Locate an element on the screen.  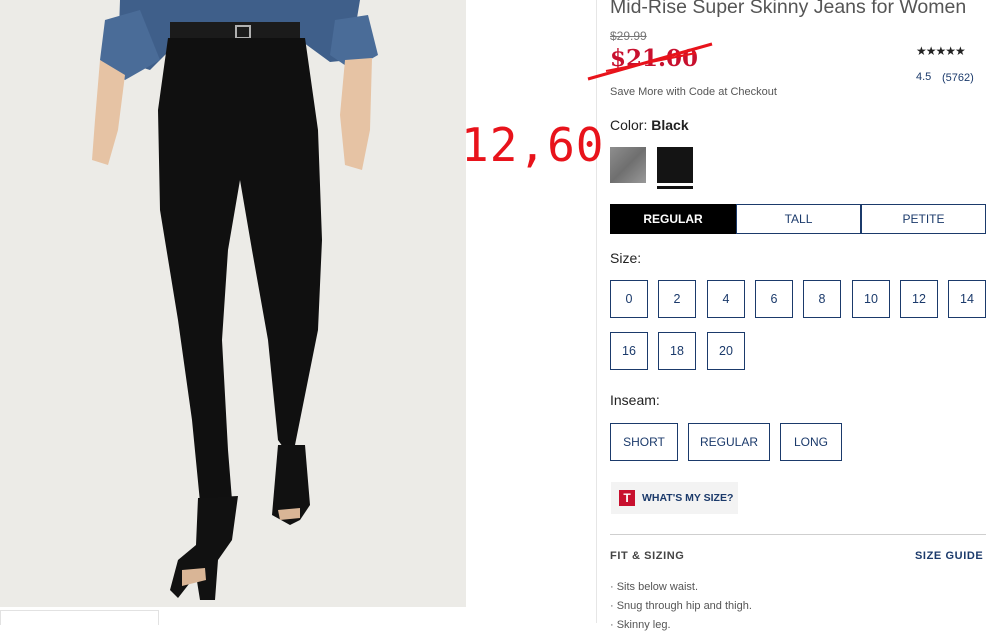
selected-color: Black is located at coordinates (670, 125).